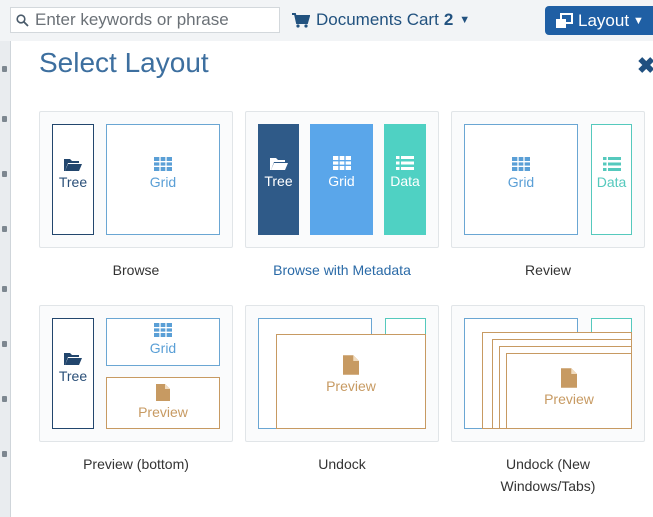 The image size is (653, 517). I want to click on cart-count: 2, so click(448, 19).